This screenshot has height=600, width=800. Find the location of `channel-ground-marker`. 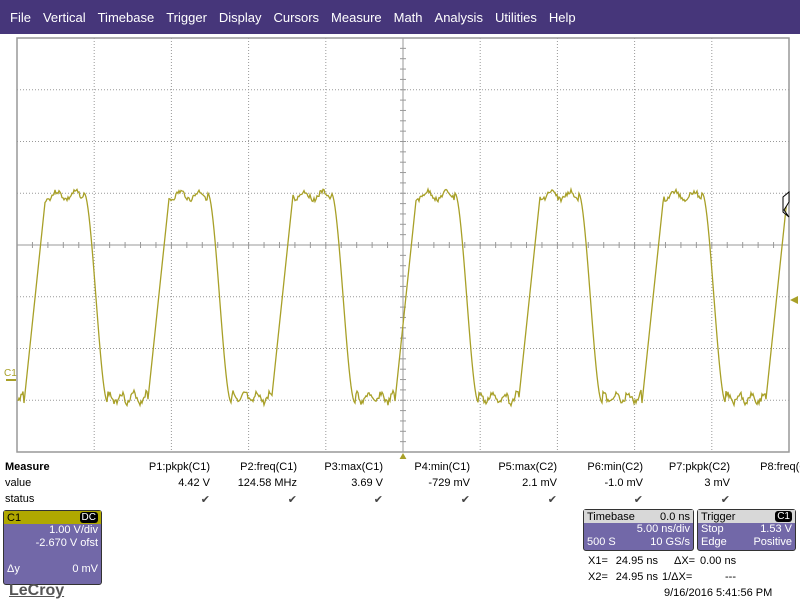

channel-ground-marker is located at coordinates (11, 380).